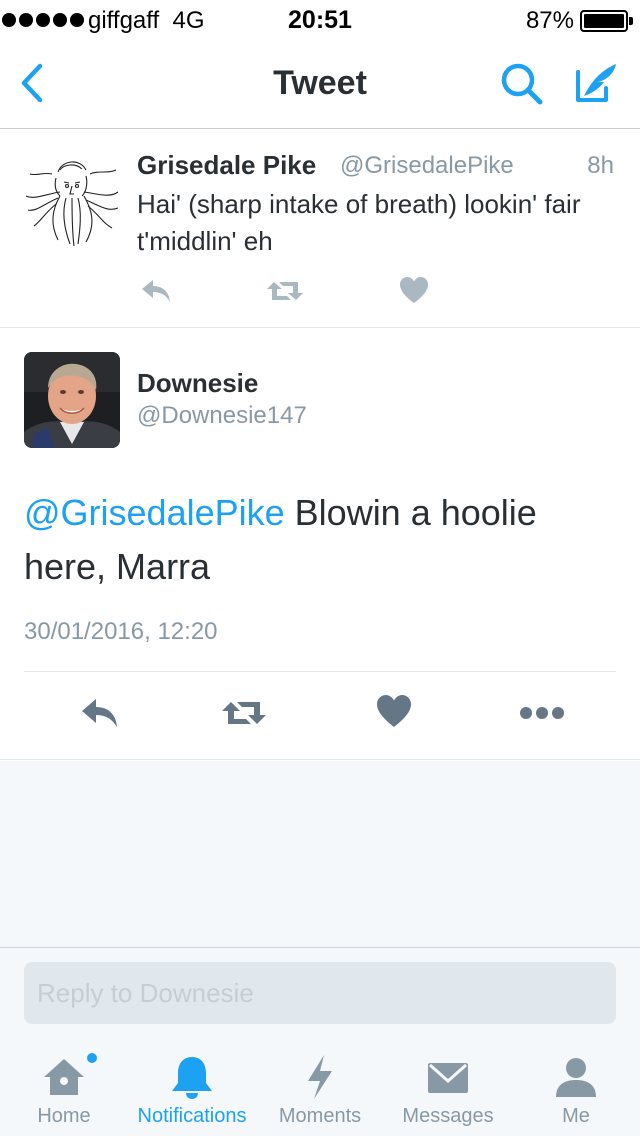 The image size is (640, 1136). Describe the element at coordinates (320, 1116) in the screenshot. I see `tab-label: Moments` at that location.